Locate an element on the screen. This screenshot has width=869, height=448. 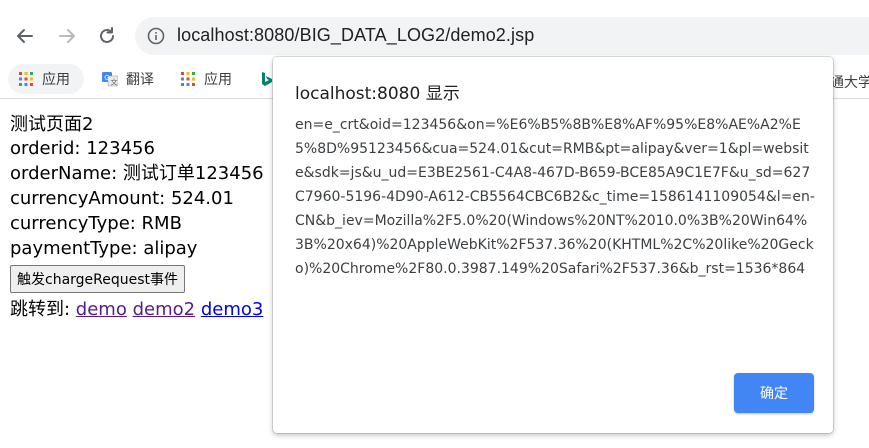
orderid-text: orderid: 123456 is located at coordinates (82, 148).